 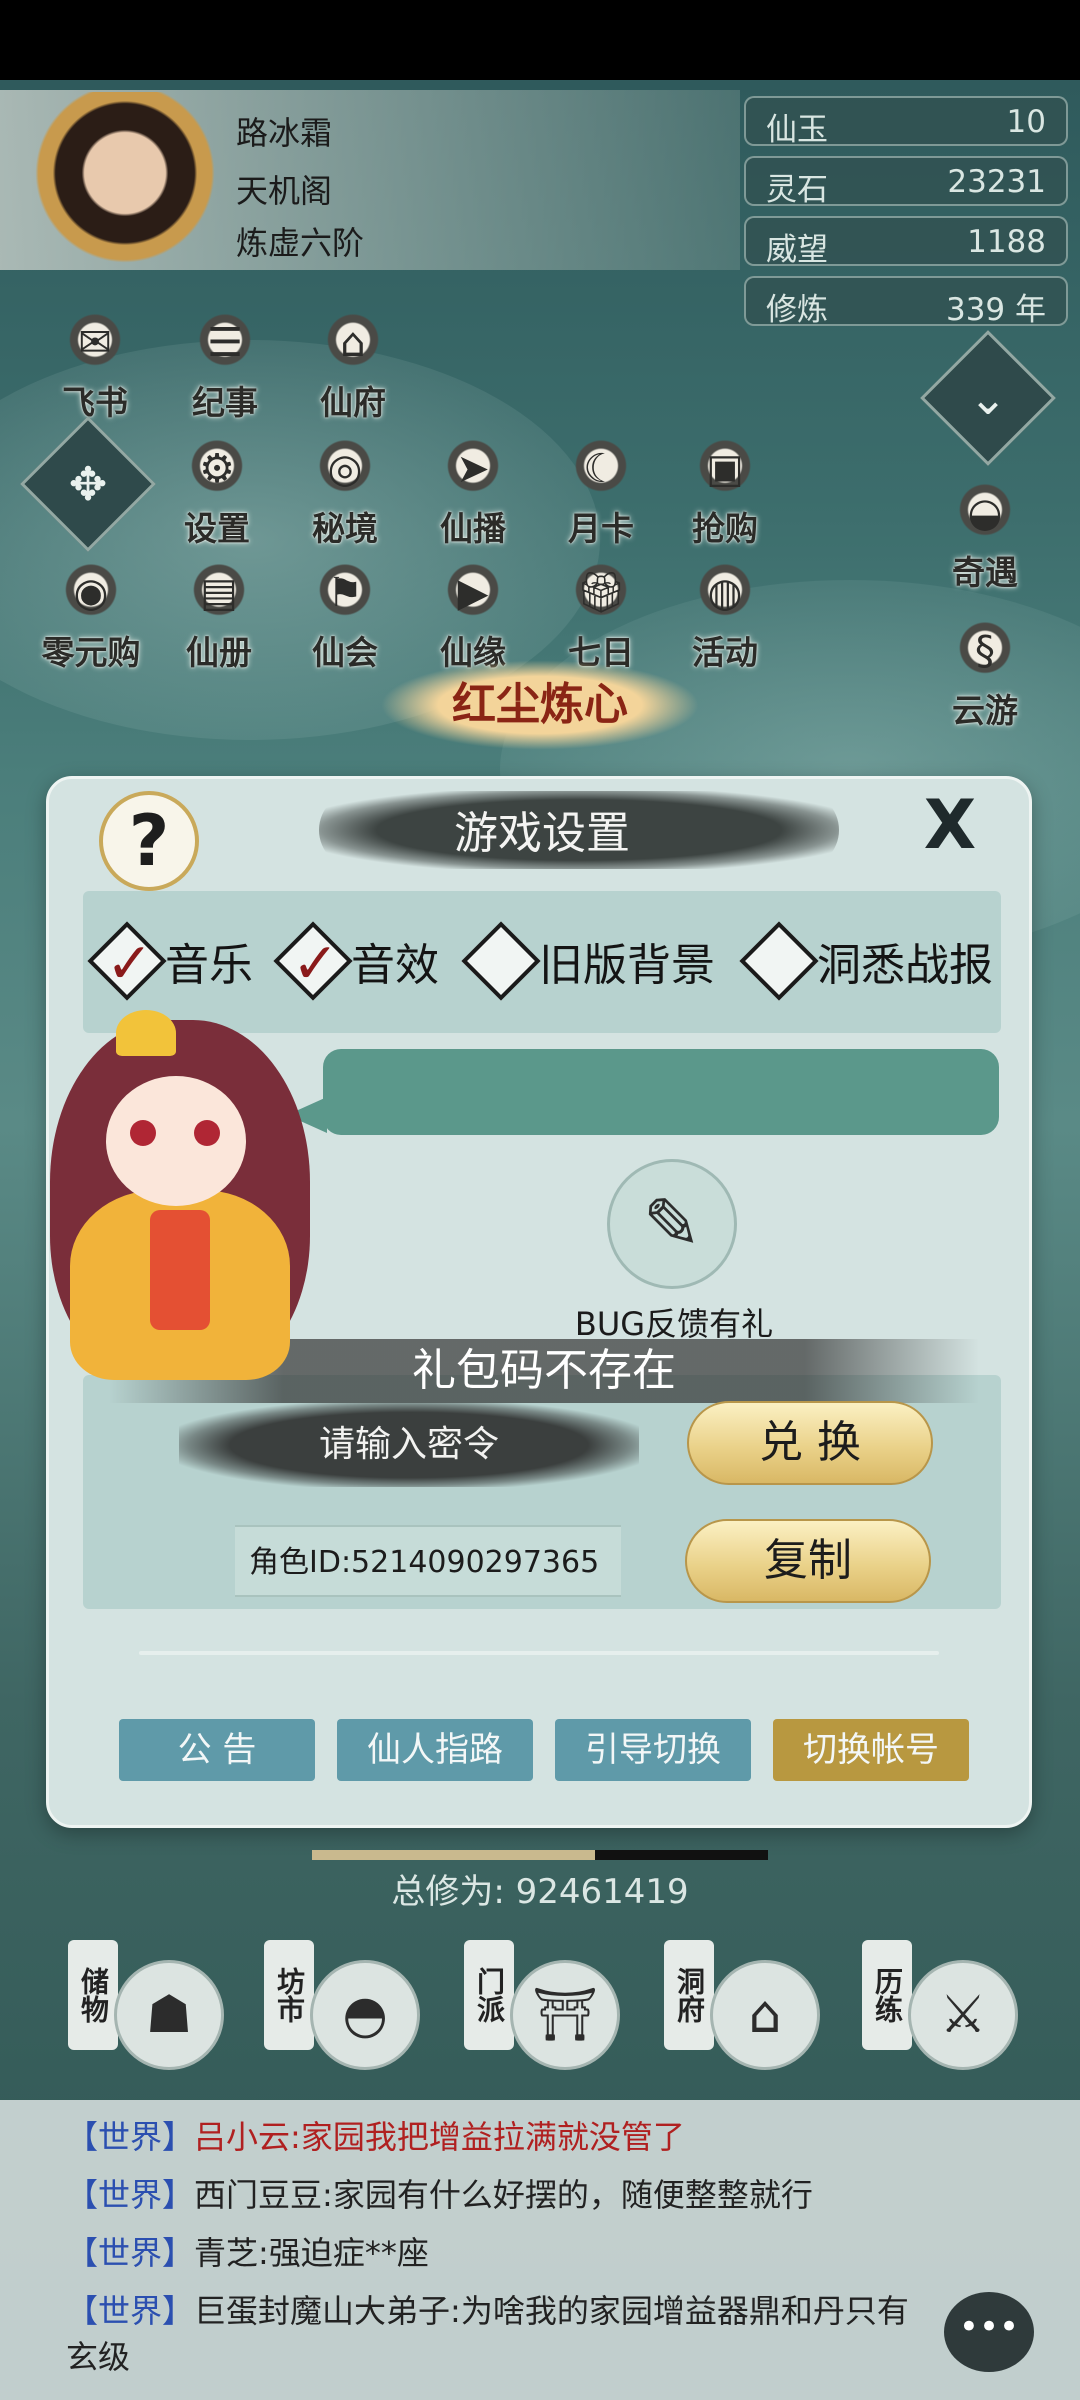 What do you see at coordinates (263, 2195) in the screenshot?
I see `chat-sender: 西门豆豆:` at bounding box center [263, 2195].